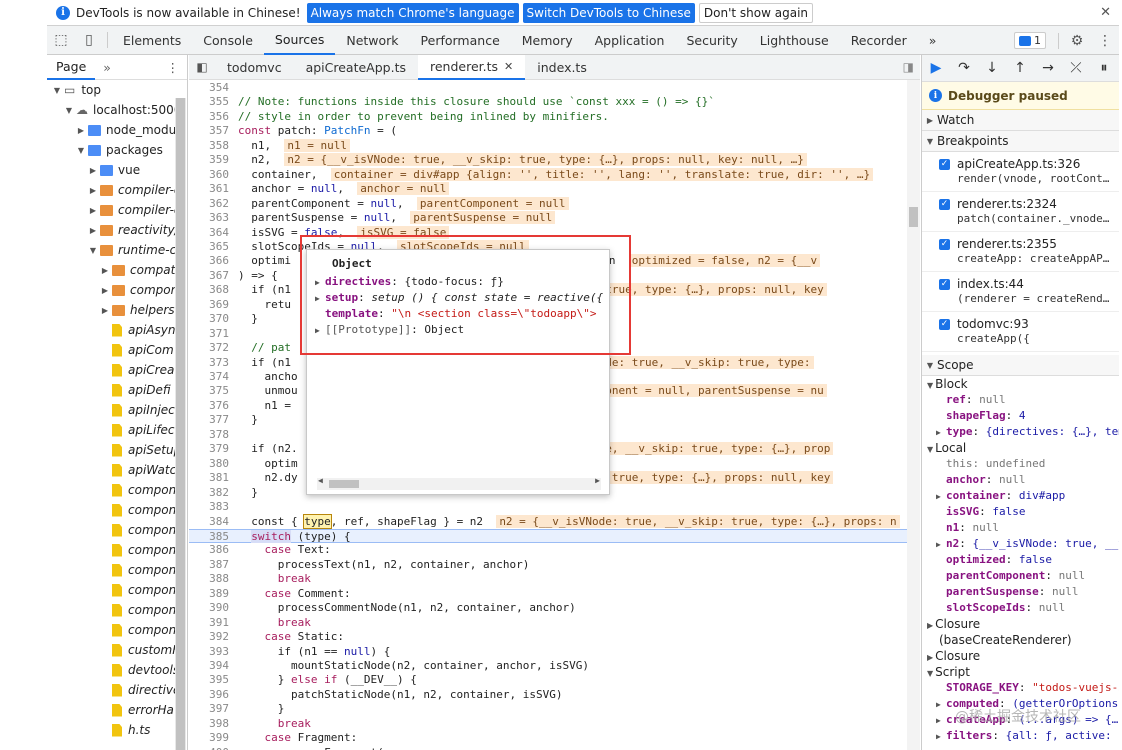  Describe the element at coordinates (209, 117) in the screenshot. I see `line-number: 356` at that location.